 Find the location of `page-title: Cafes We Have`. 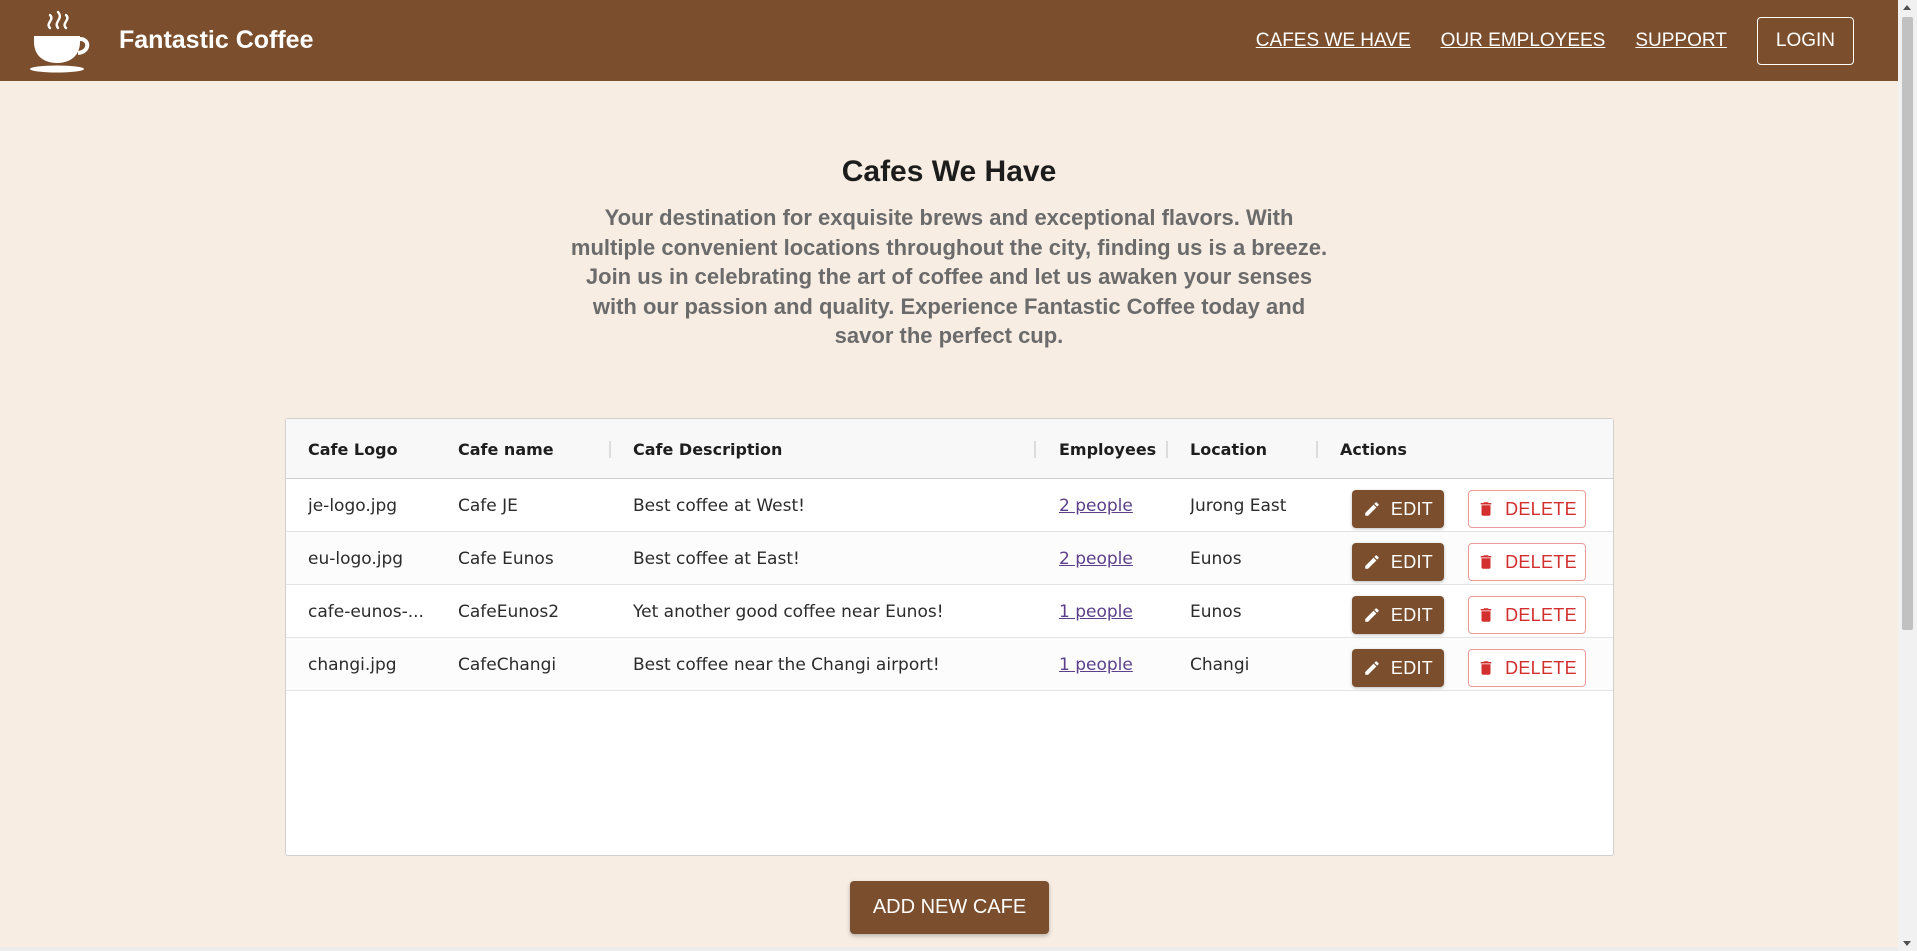

page-title: Cafes We Have is located at coordinates (949, 171).